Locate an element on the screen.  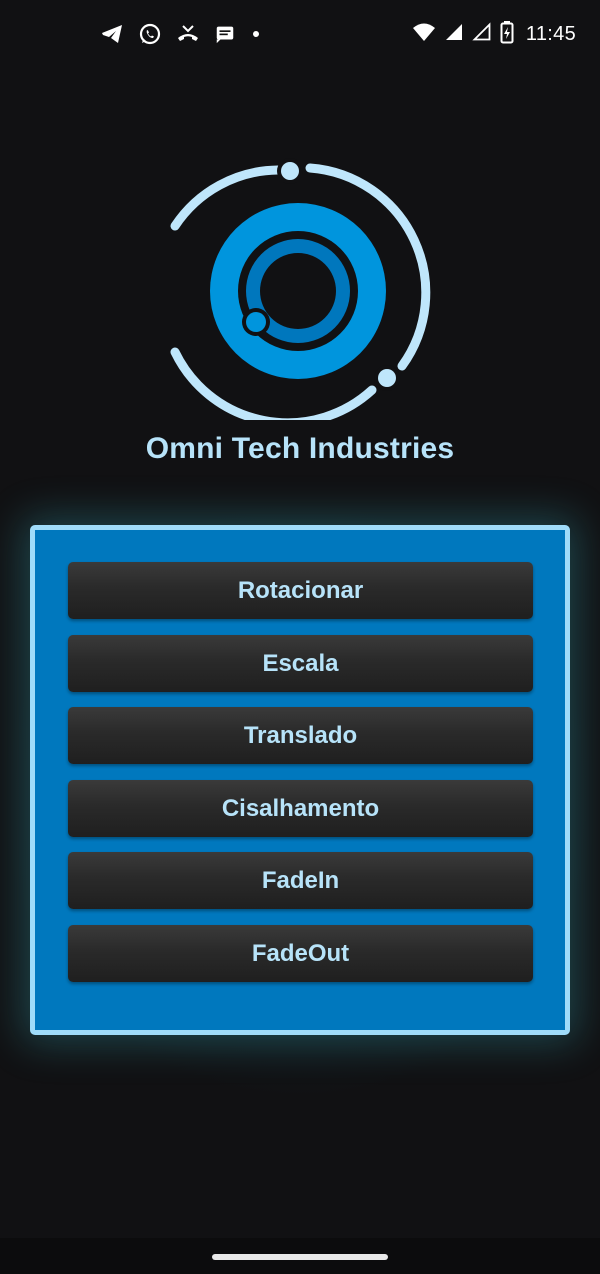
battery-charging-icon is located at coordinates (507, 34).